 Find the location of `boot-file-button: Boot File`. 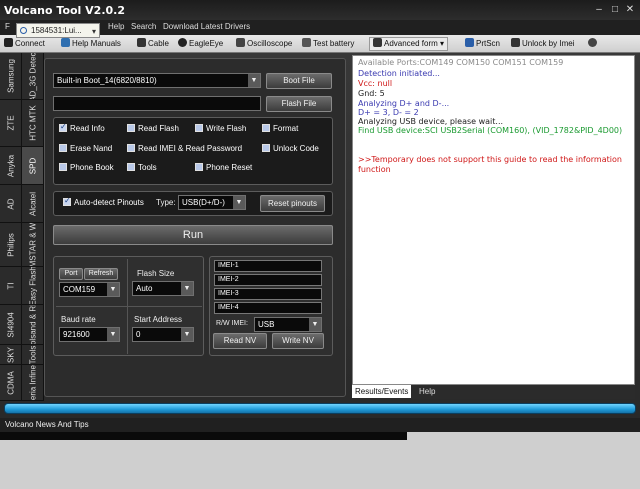

boot-file-button: Boot File is located at coordinates (299, 81).